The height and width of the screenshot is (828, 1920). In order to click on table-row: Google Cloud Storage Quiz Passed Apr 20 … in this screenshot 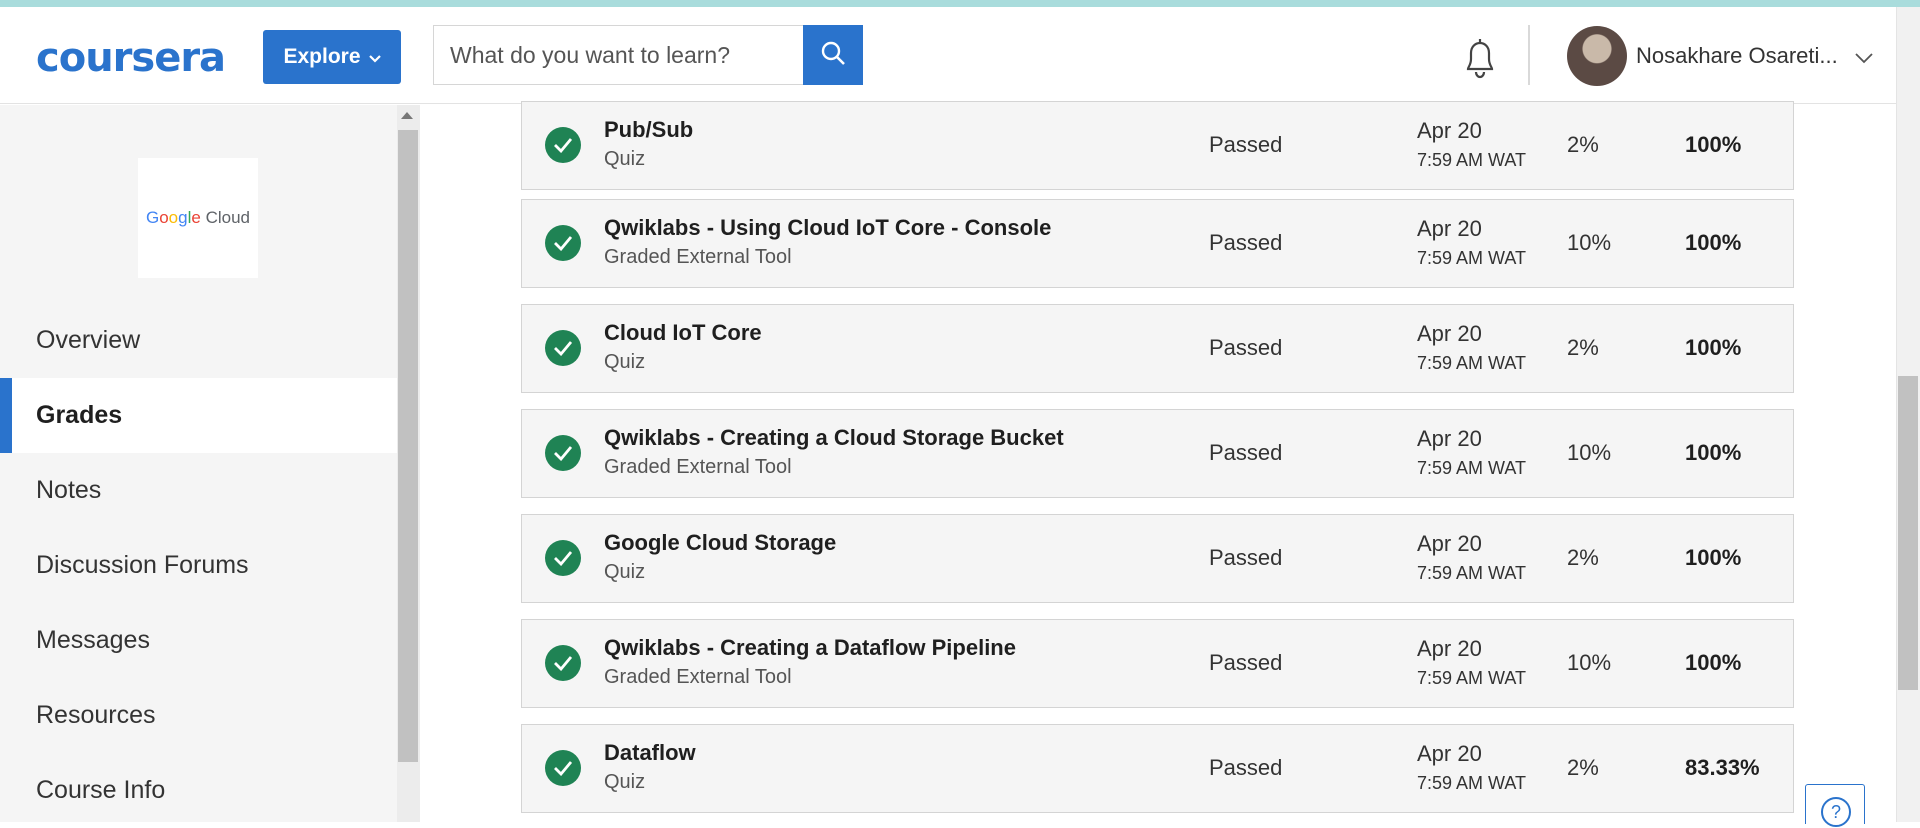, I will do `click(1157, 558)`.